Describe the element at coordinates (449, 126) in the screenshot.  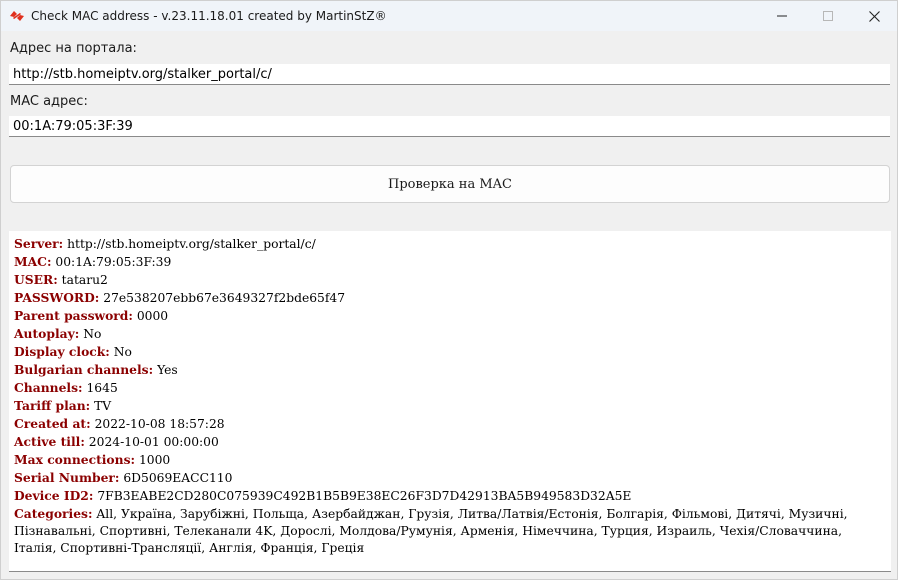
I see `mac-address-input` at that location.